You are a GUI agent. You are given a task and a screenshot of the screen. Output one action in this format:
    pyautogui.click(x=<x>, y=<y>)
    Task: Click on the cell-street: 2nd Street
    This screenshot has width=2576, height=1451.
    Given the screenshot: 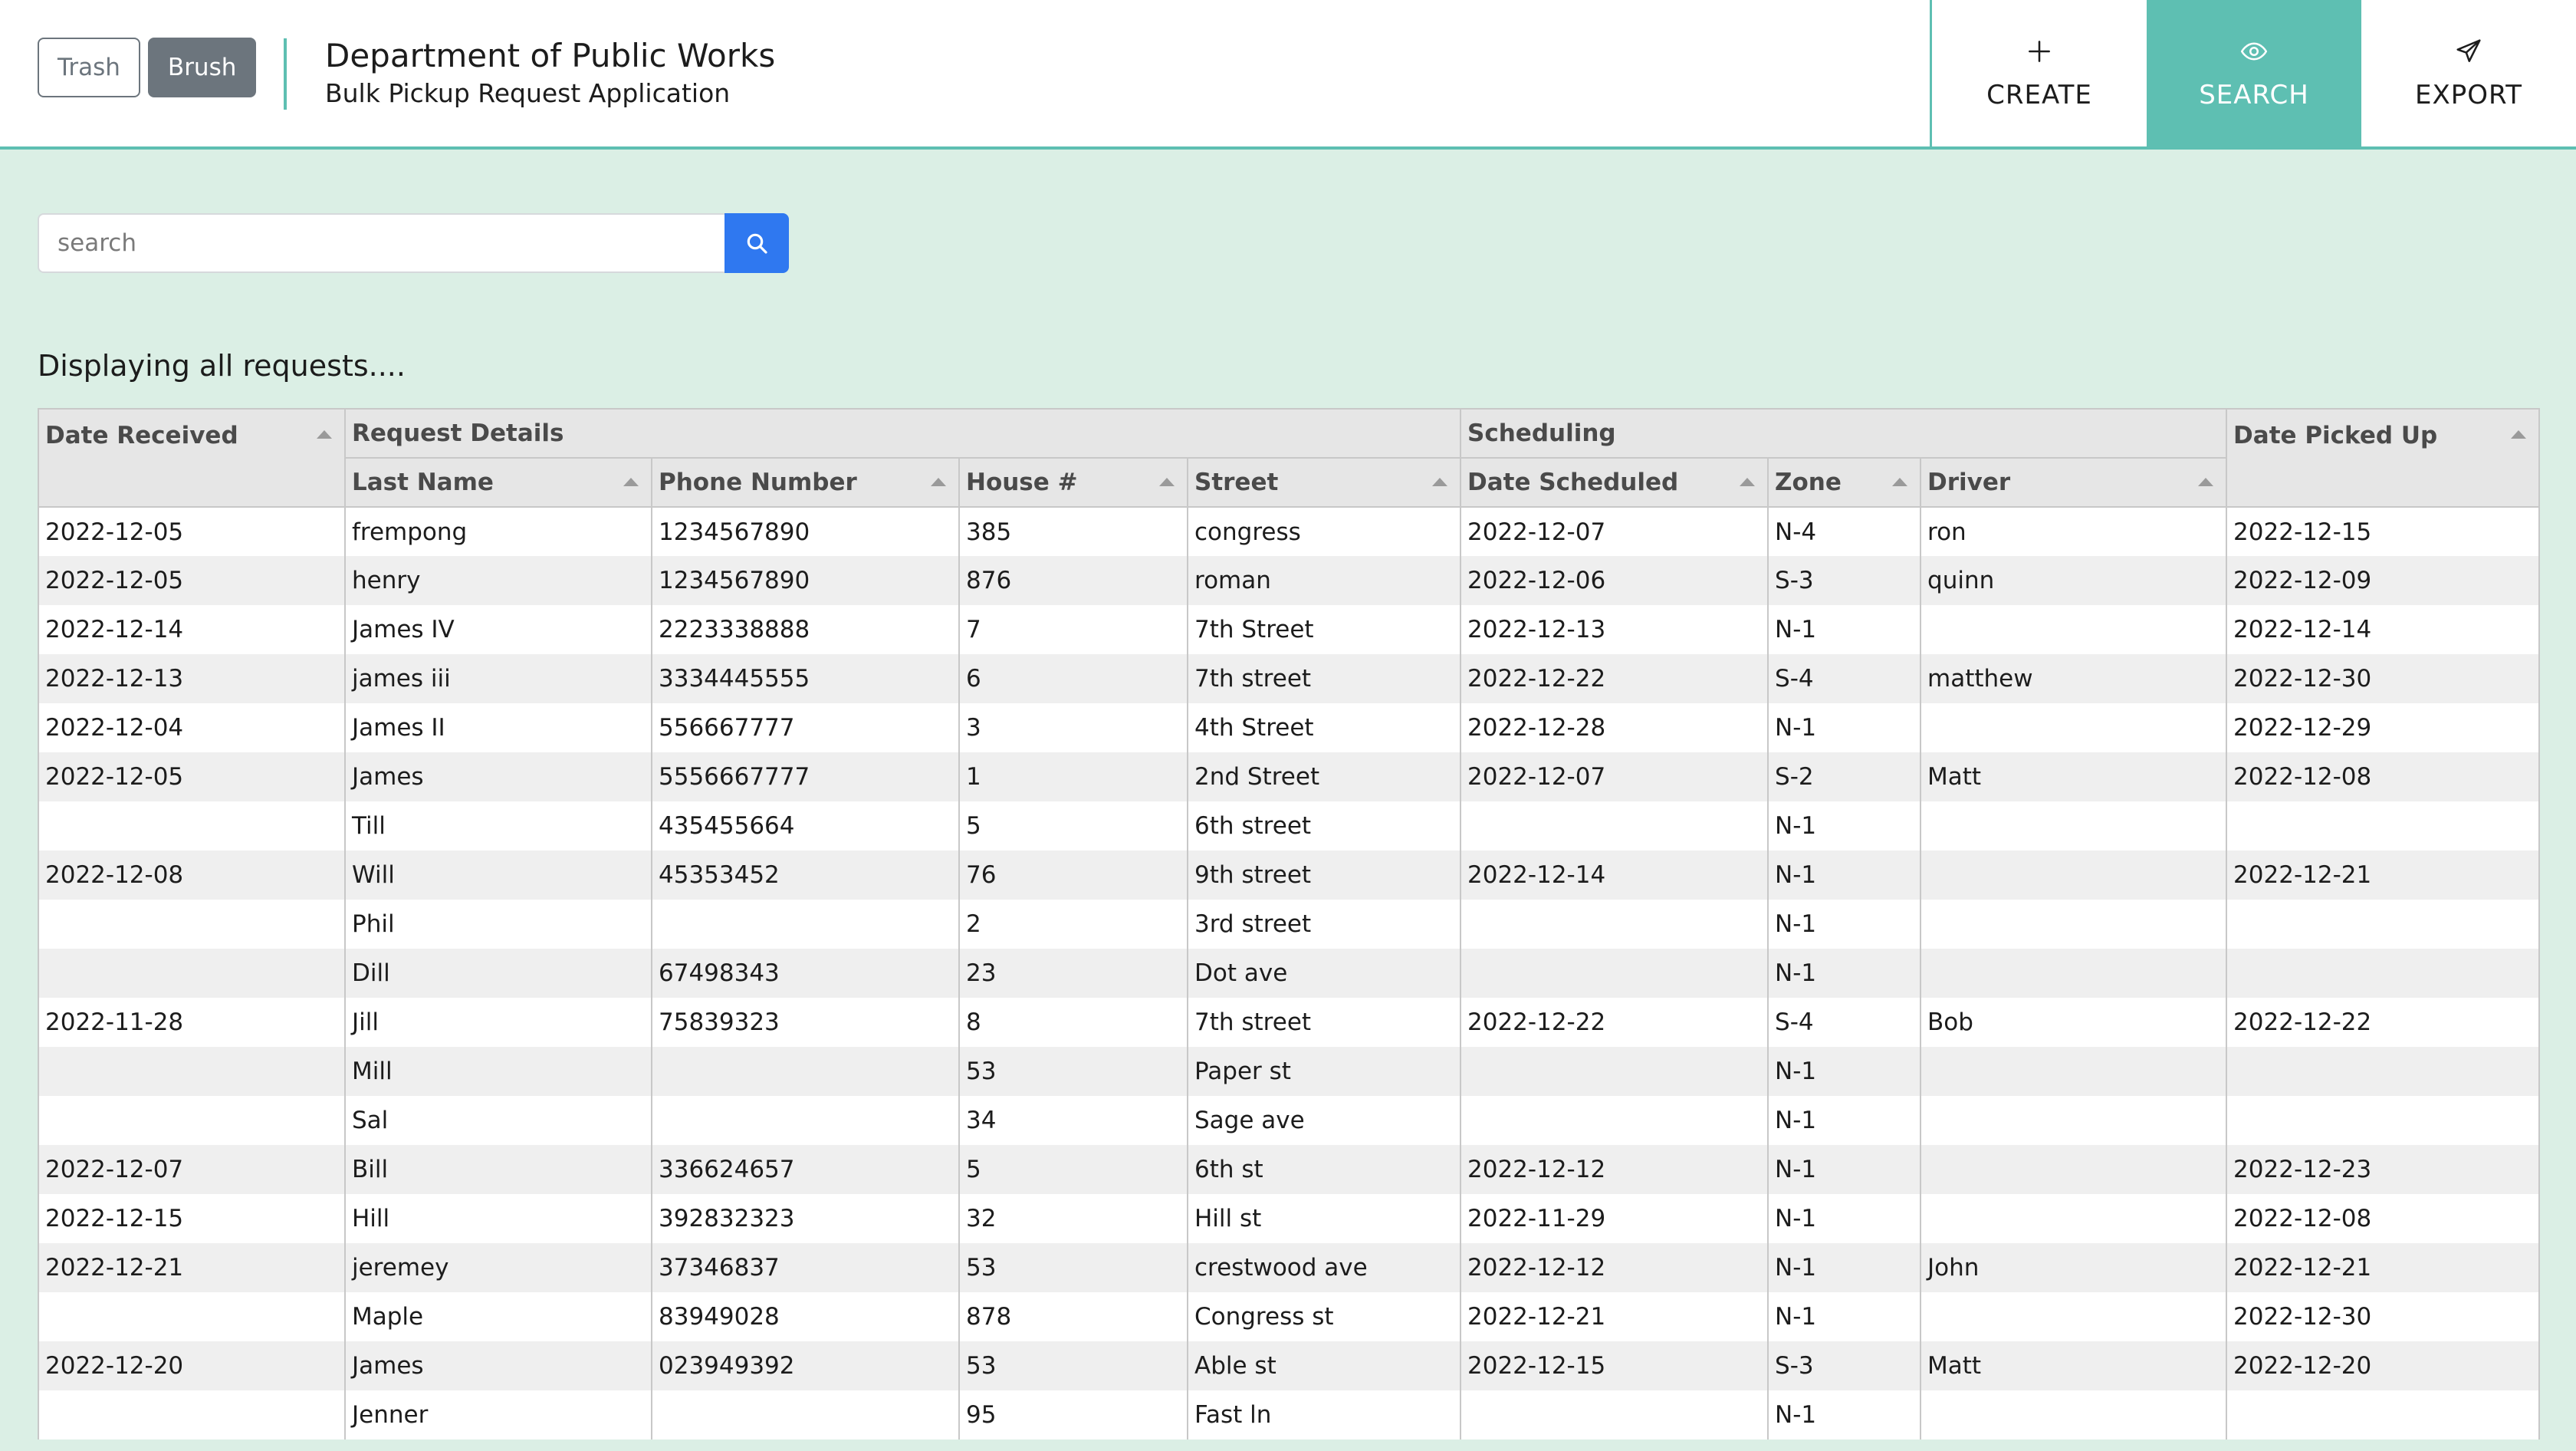 What is the action you would take?
    pyautogui.click(x=1324, y=776)
    